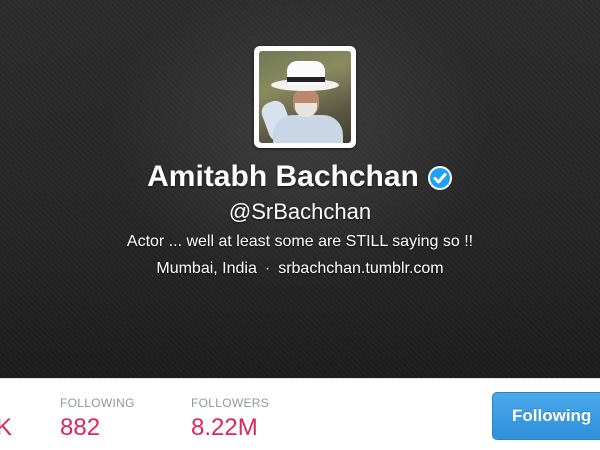 The width and height of the screenshot is (600, 450). Describe the element at coordinates (230, 403) in the screenshot. I see `stat-followers-label: FOLLOWERS` at that location.